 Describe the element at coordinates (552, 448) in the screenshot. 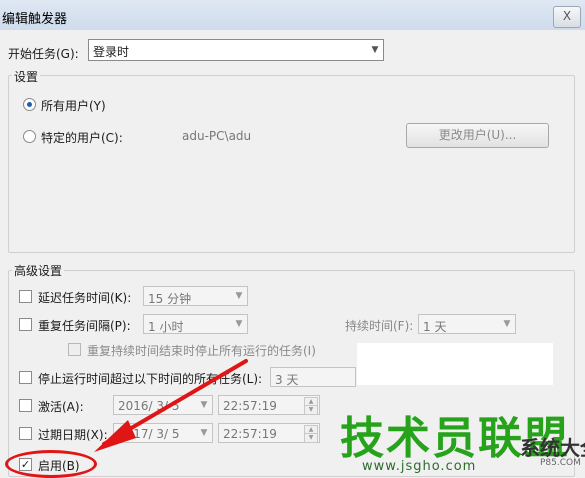

I see `watermark-side: 系统大全` at that location.